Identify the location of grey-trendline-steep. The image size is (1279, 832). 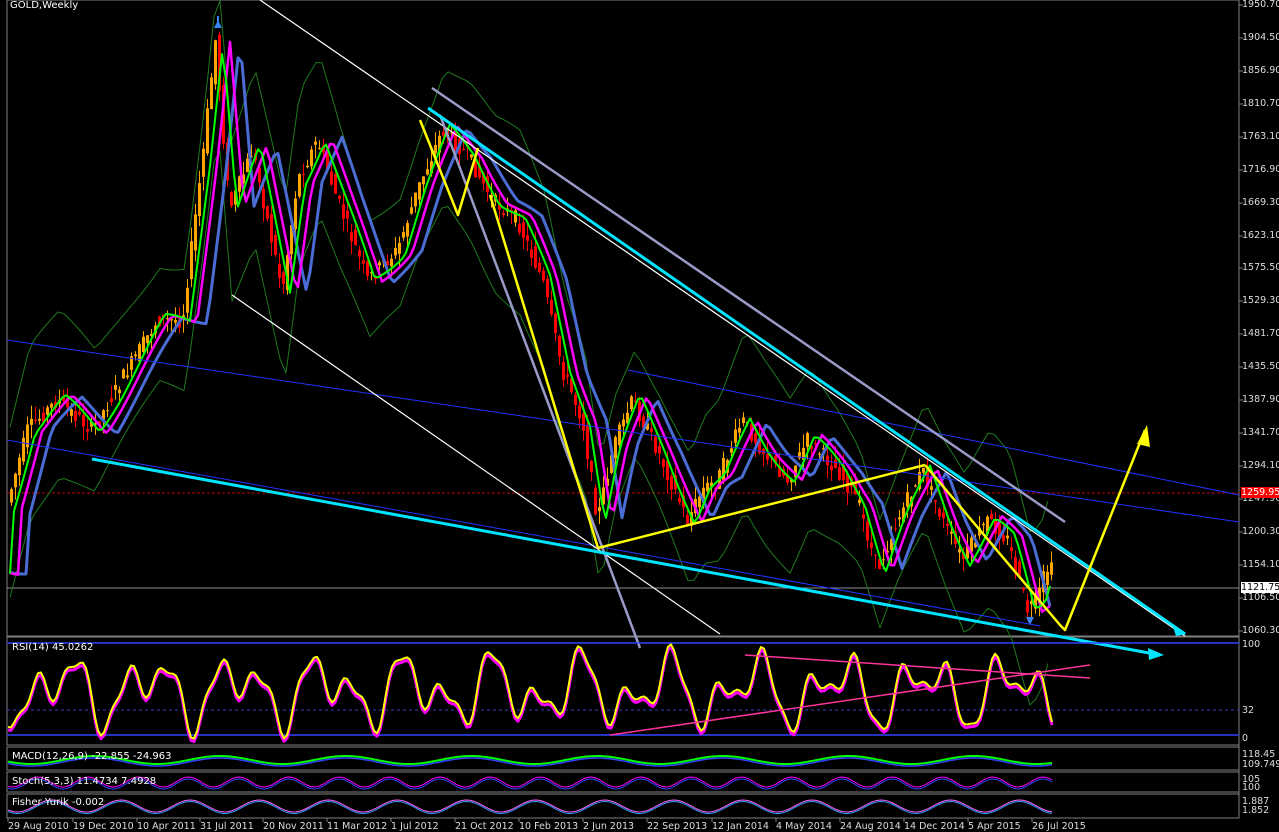
(540, 381).